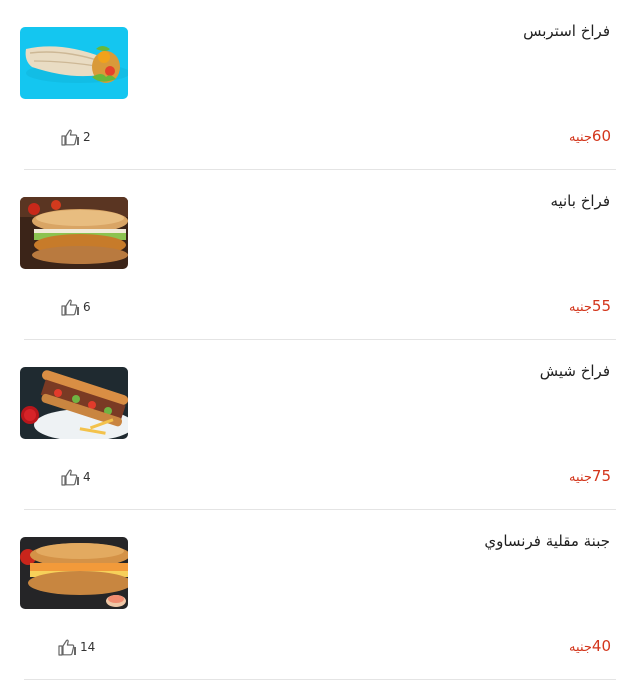 The image size is (628, 680). I want to click on like-button: 2, so click(75, 137).